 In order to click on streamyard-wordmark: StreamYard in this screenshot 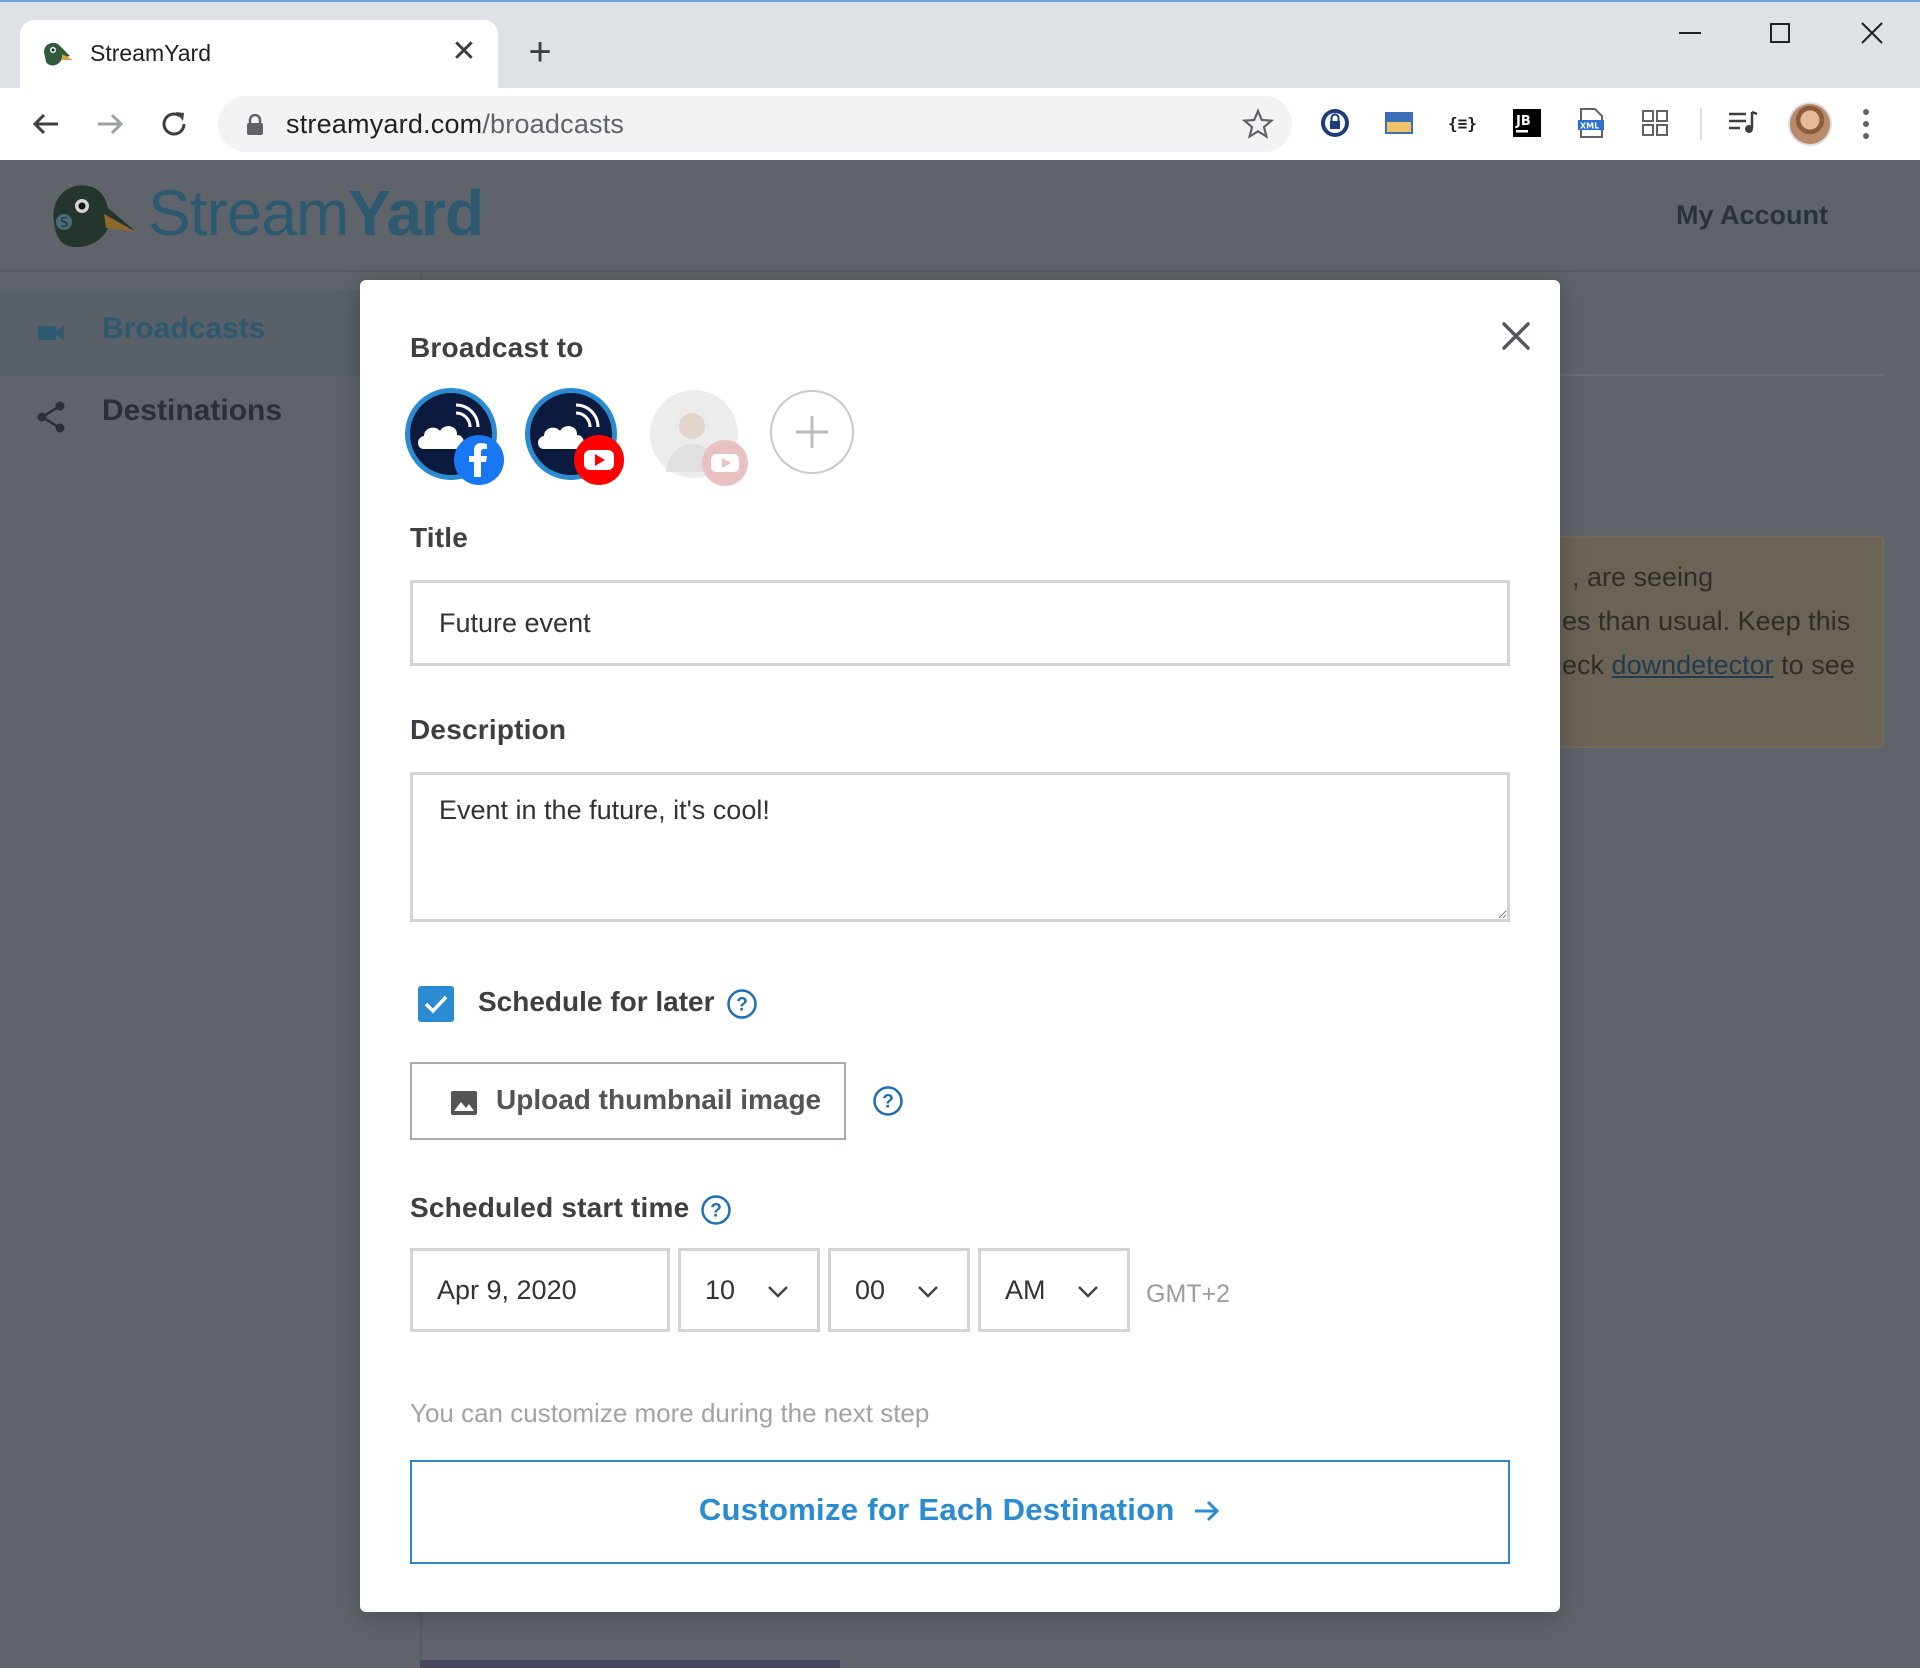, I will do `click(316, 213)`.